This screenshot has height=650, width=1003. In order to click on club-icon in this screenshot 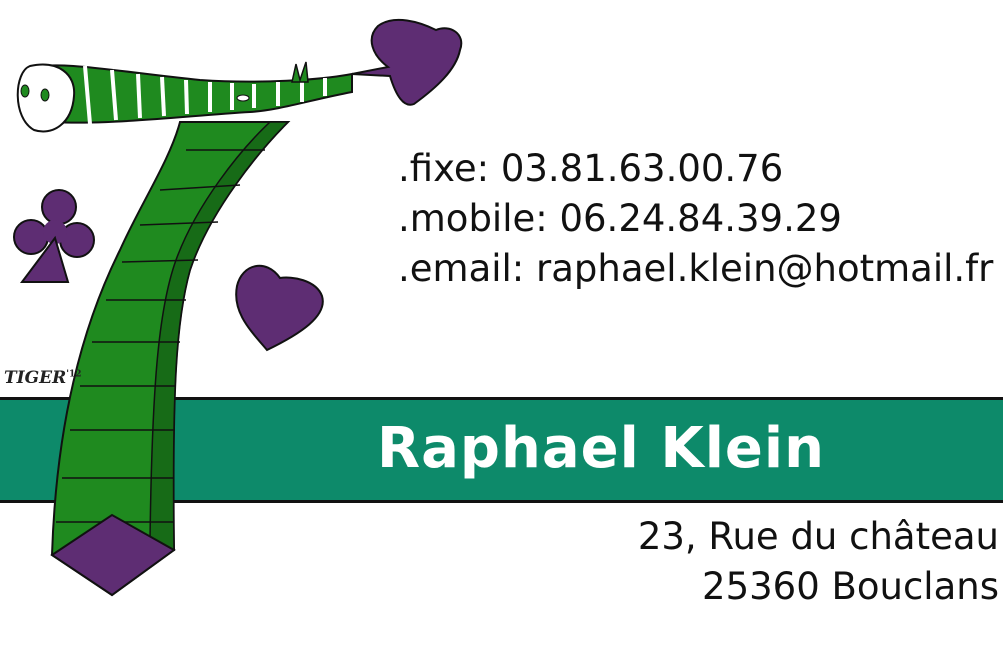, I will do `click(54, 236)`.